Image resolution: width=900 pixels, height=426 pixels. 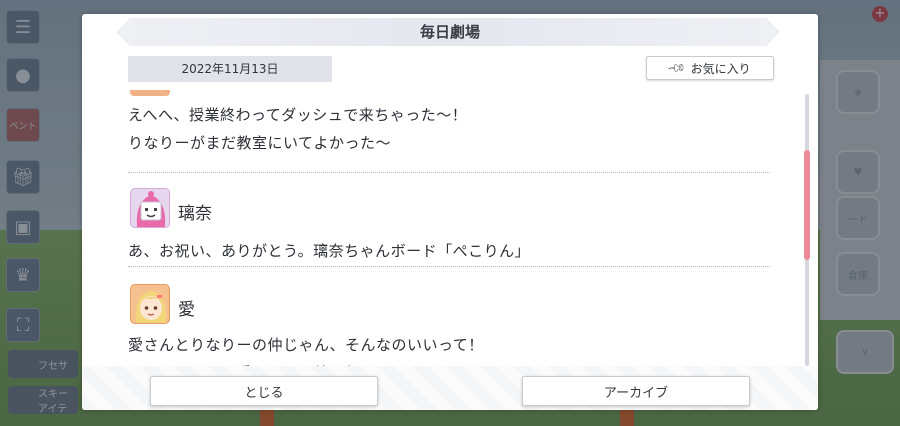 What do you see at coordinates (329, 251) in the screenshot?
I see `message-line: あ、お祝い、ありがとう。璃奈ちゃんボード「ぺこりん」` at bounding box center [329, 251].